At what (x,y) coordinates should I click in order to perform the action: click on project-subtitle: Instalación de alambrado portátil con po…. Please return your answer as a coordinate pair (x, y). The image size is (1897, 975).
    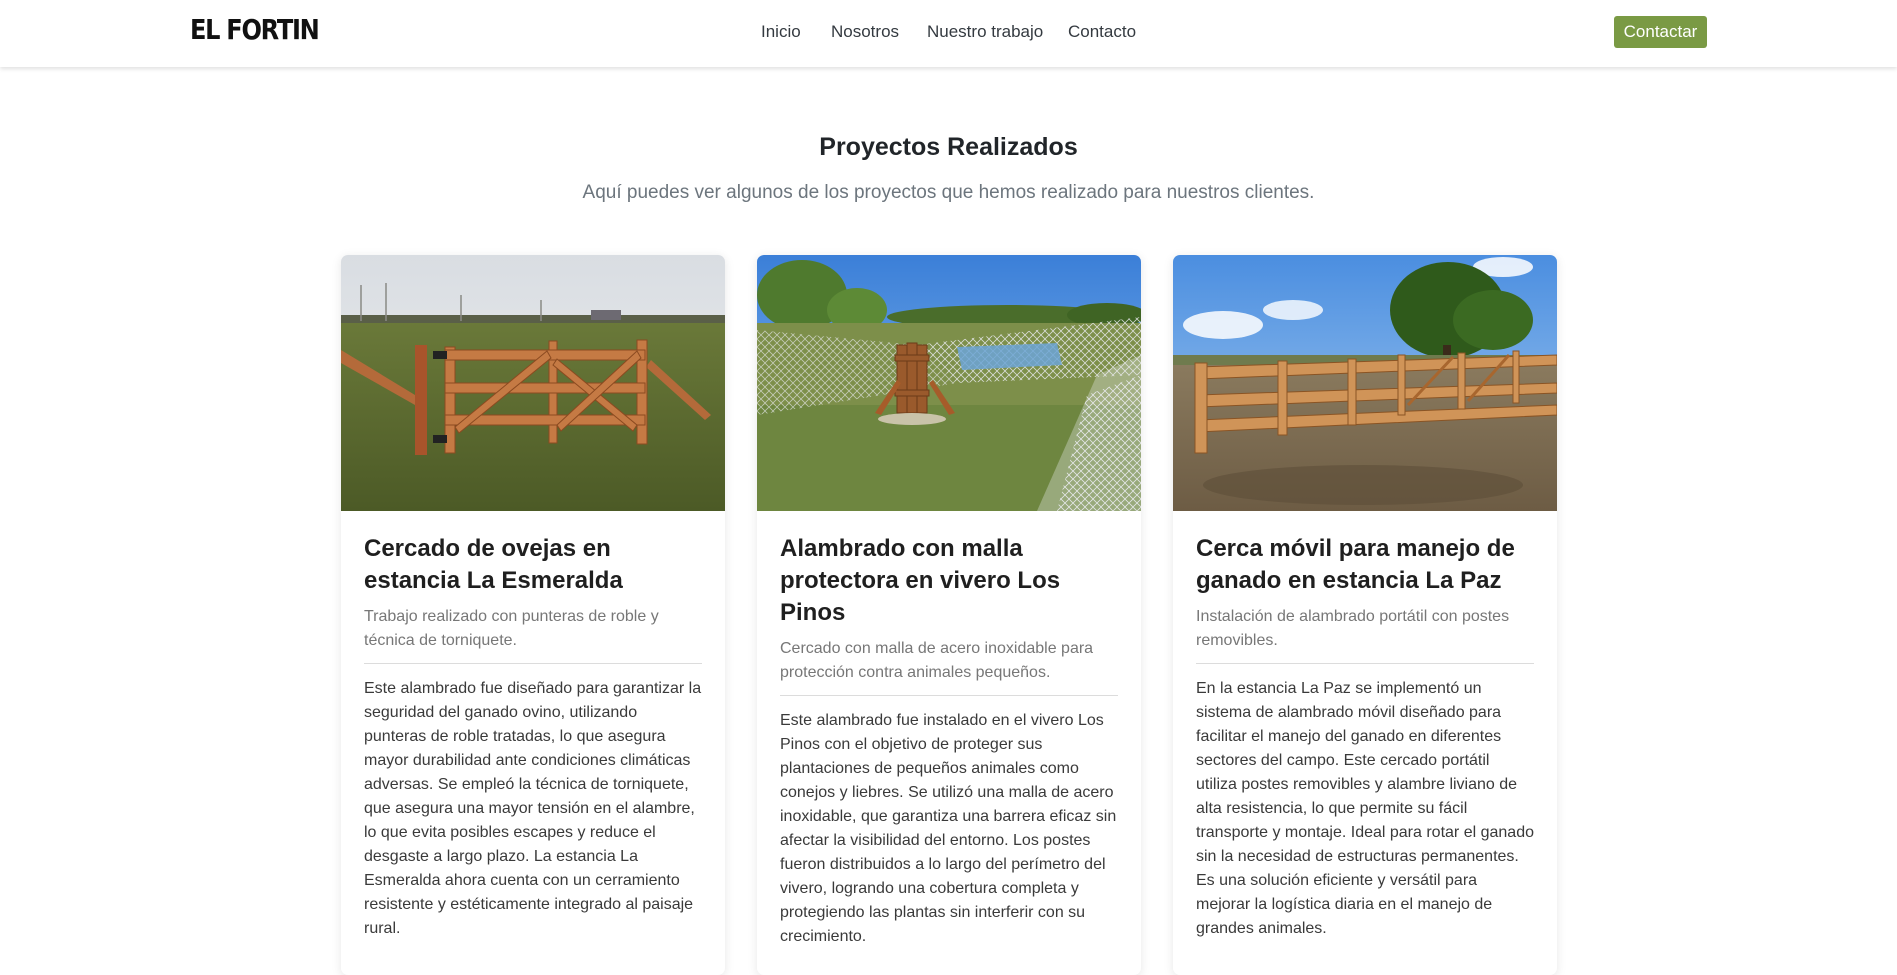
    Looking at the image, I should click on (1353, 628).